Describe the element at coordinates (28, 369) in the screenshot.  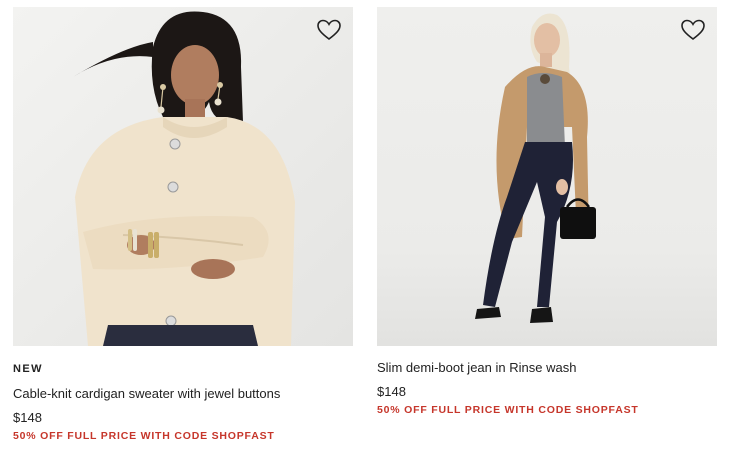
I see `product-badge: NEW` at that location.